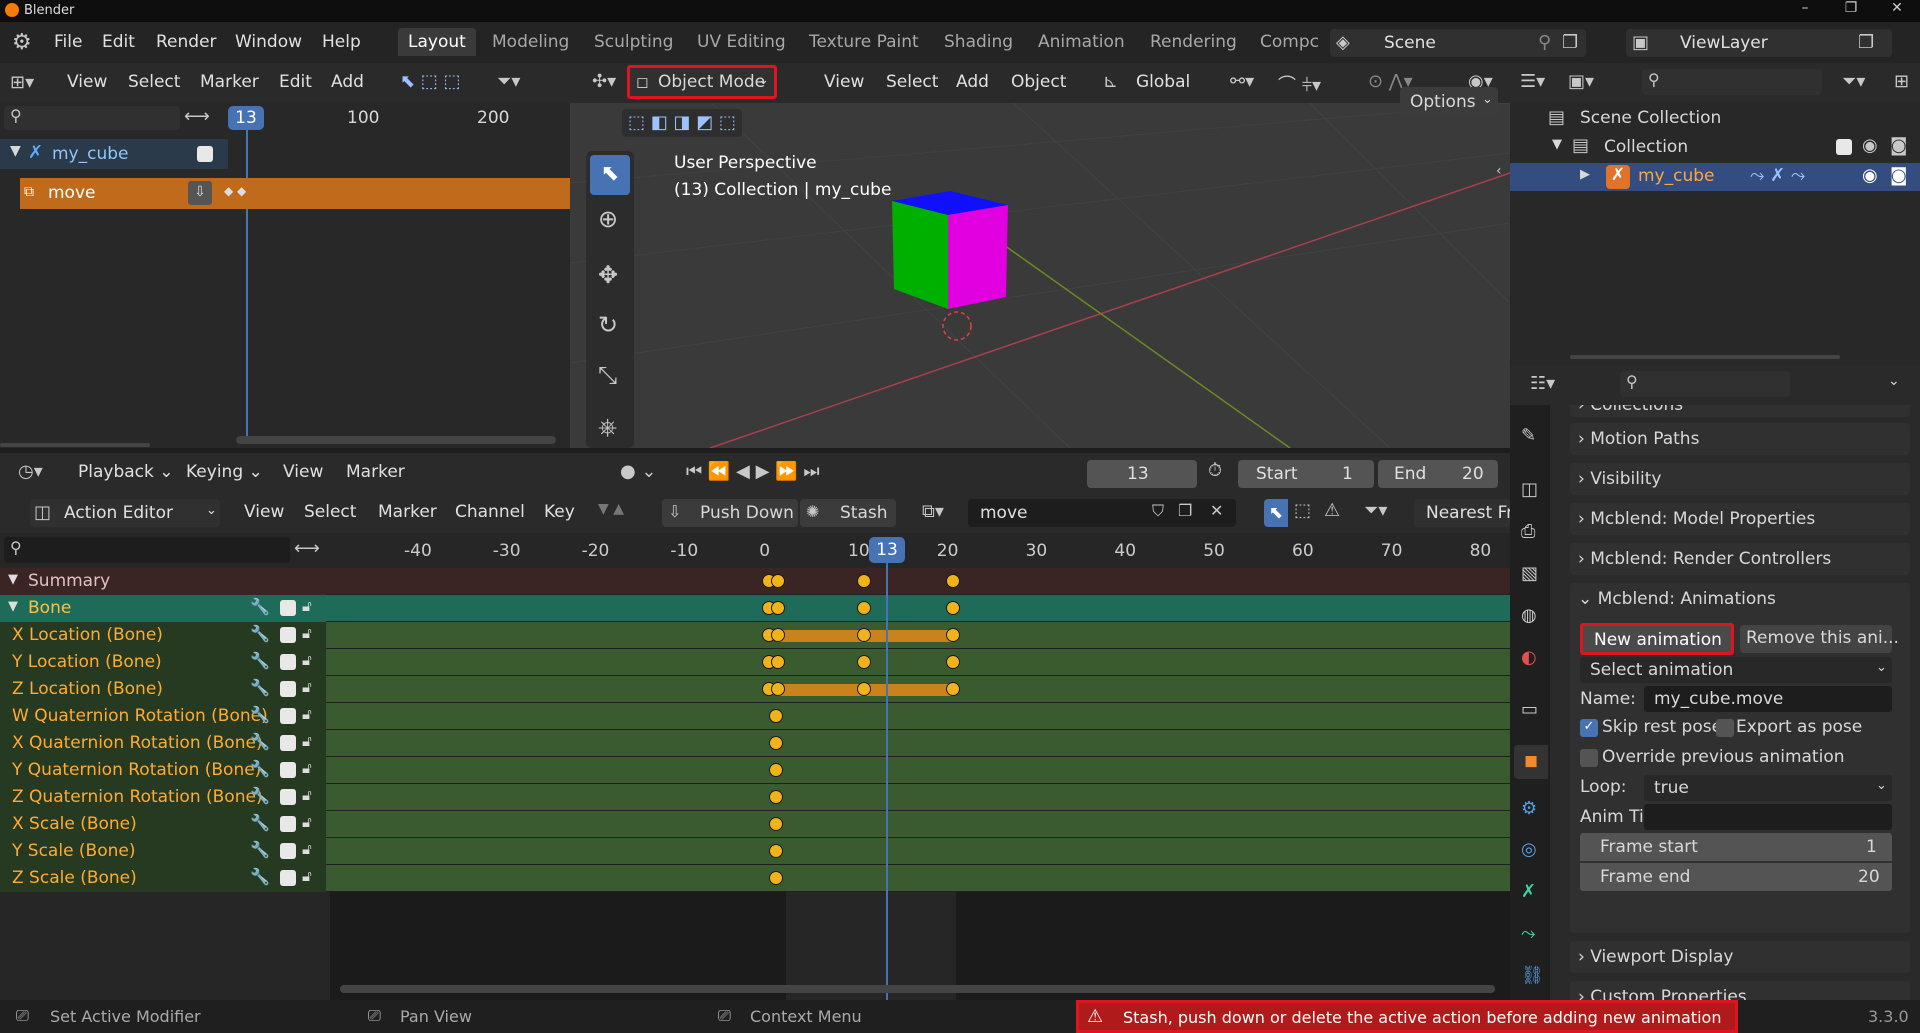  I want to click on pin-icon: ⚲, so click(1544, 42).